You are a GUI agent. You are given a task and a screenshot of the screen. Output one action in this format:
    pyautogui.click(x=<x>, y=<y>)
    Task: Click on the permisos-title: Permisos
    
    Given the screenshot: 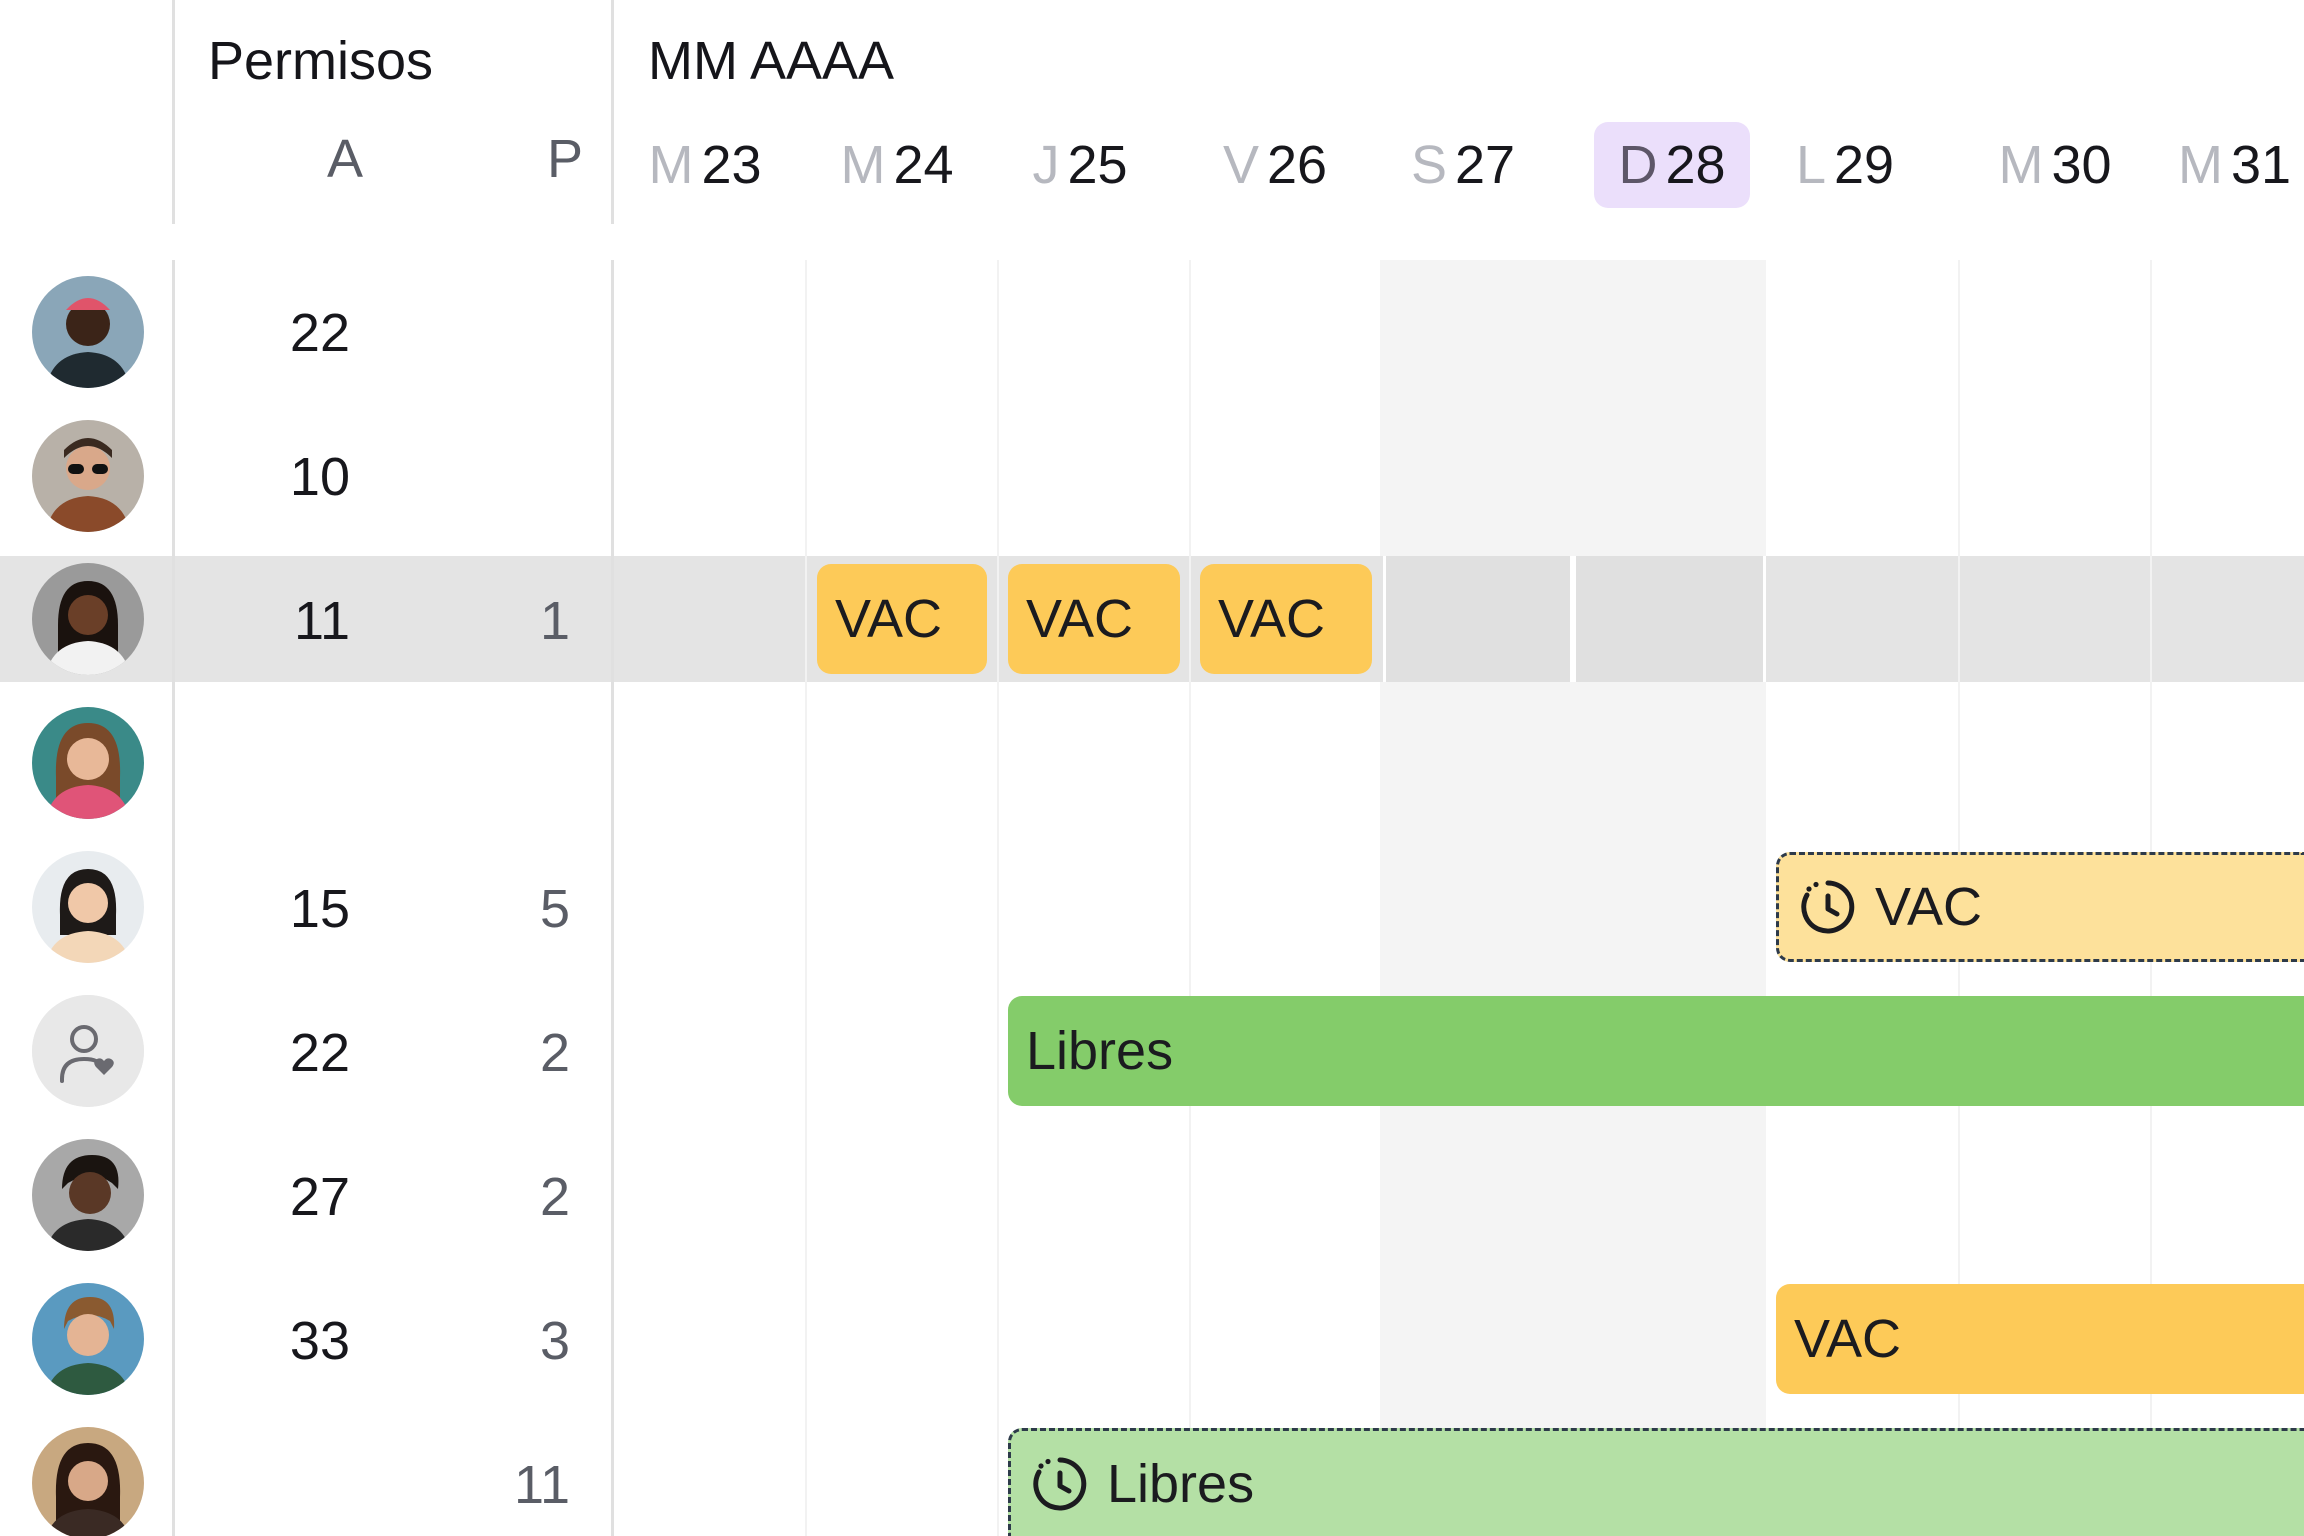 What is the action you would take?
    pyautogui.click(x=321, y=61)
    